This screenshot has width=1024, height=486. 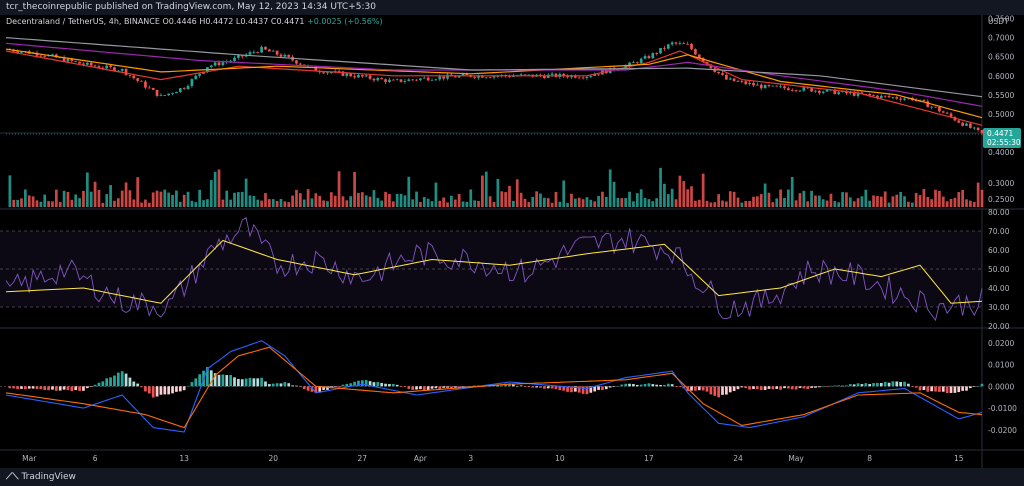 What do you see at coordinates (999, 231) in the screenshot?
I see `rsi-axis-tick: 70.00` at bounding box center [999, 231].